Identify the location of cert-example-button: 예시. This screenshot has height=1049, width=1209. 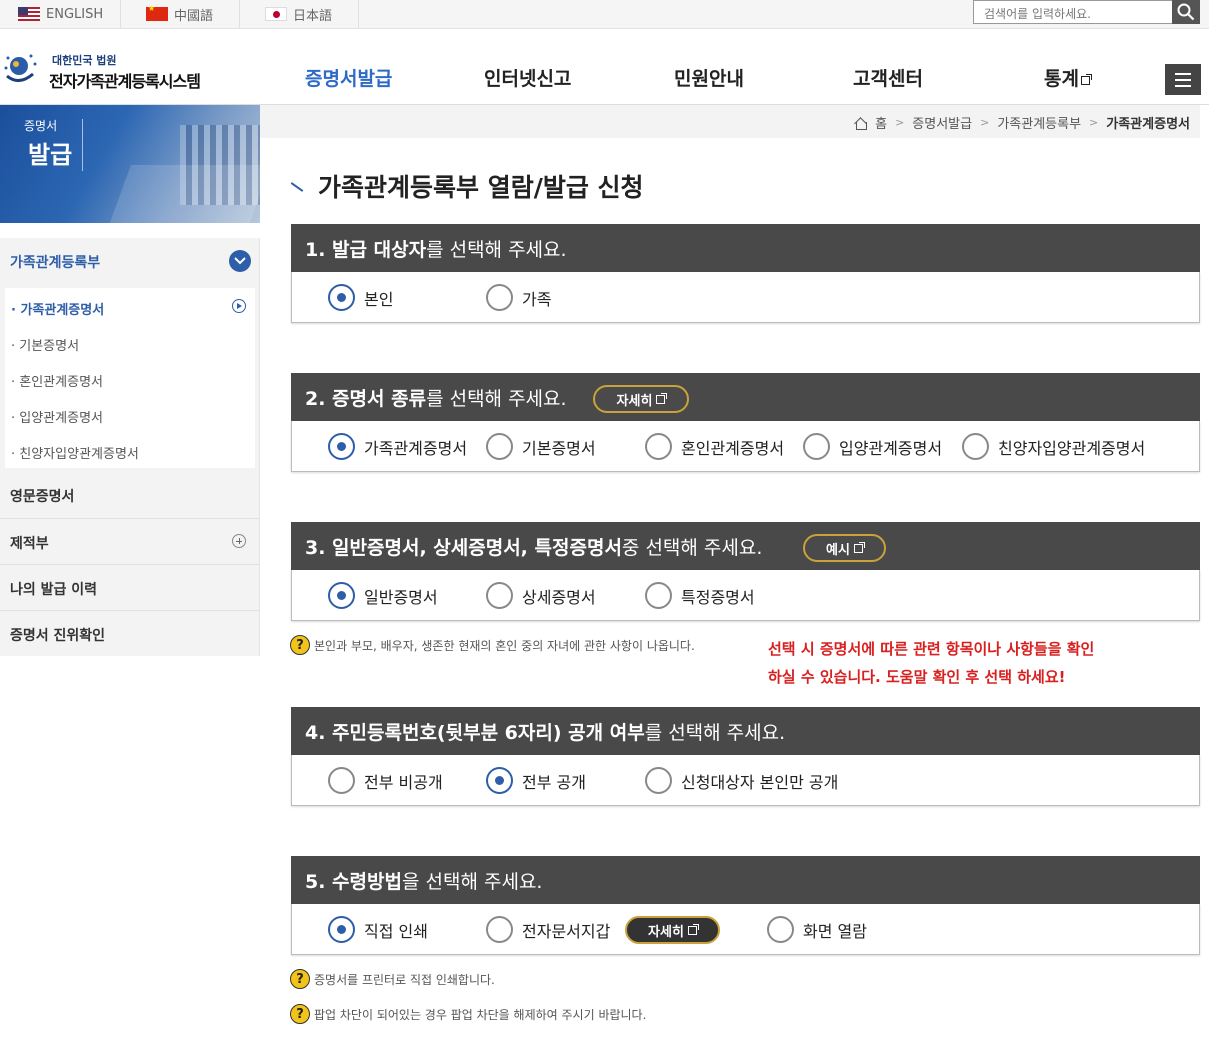
(844, 548).